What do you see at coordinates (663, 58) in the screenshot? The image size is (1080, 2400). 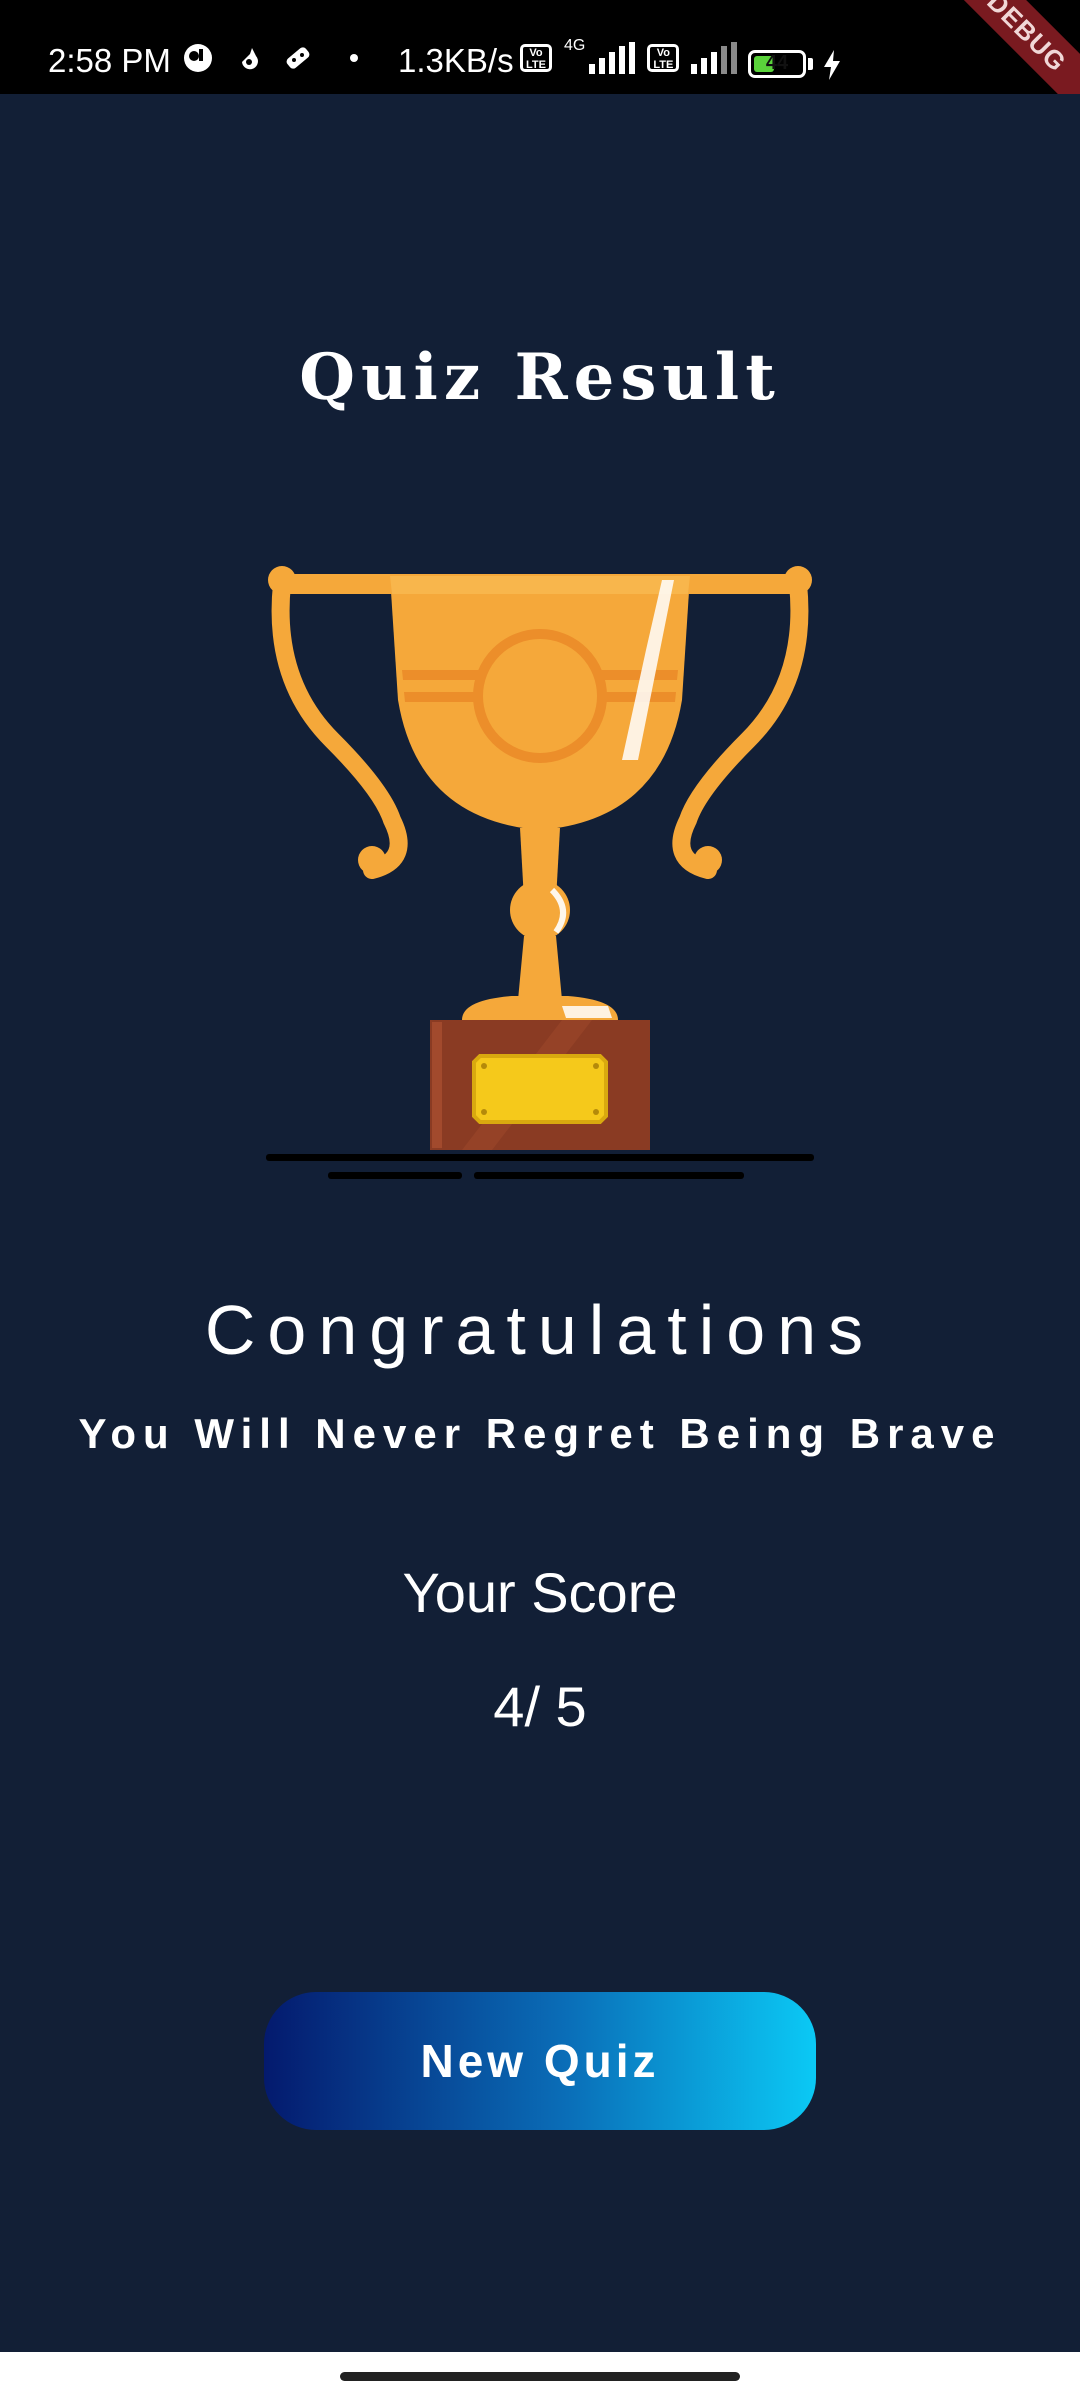 I see `volte-icon-2: Vo LTE` at bounding box center [663, 58].